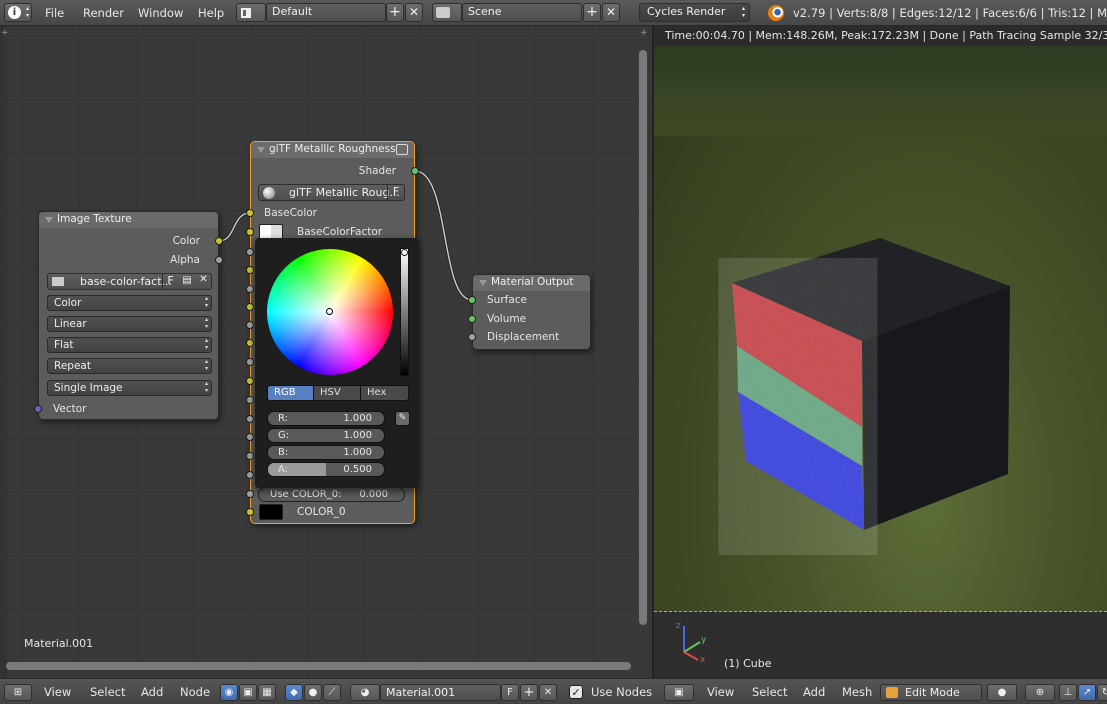 The height and width of the screenshot is (704, 1107). I want to click on mode-dropdown: Edit Mode, so click(931, 692).